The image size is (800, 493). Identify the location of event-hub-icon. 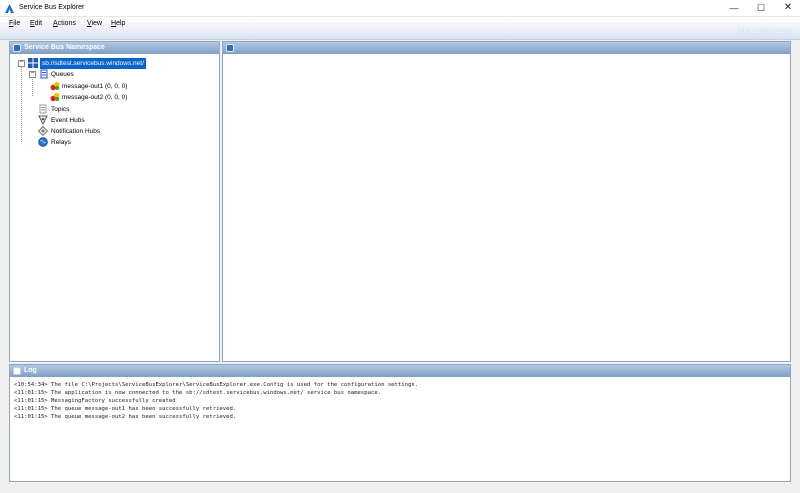
(43, 120).